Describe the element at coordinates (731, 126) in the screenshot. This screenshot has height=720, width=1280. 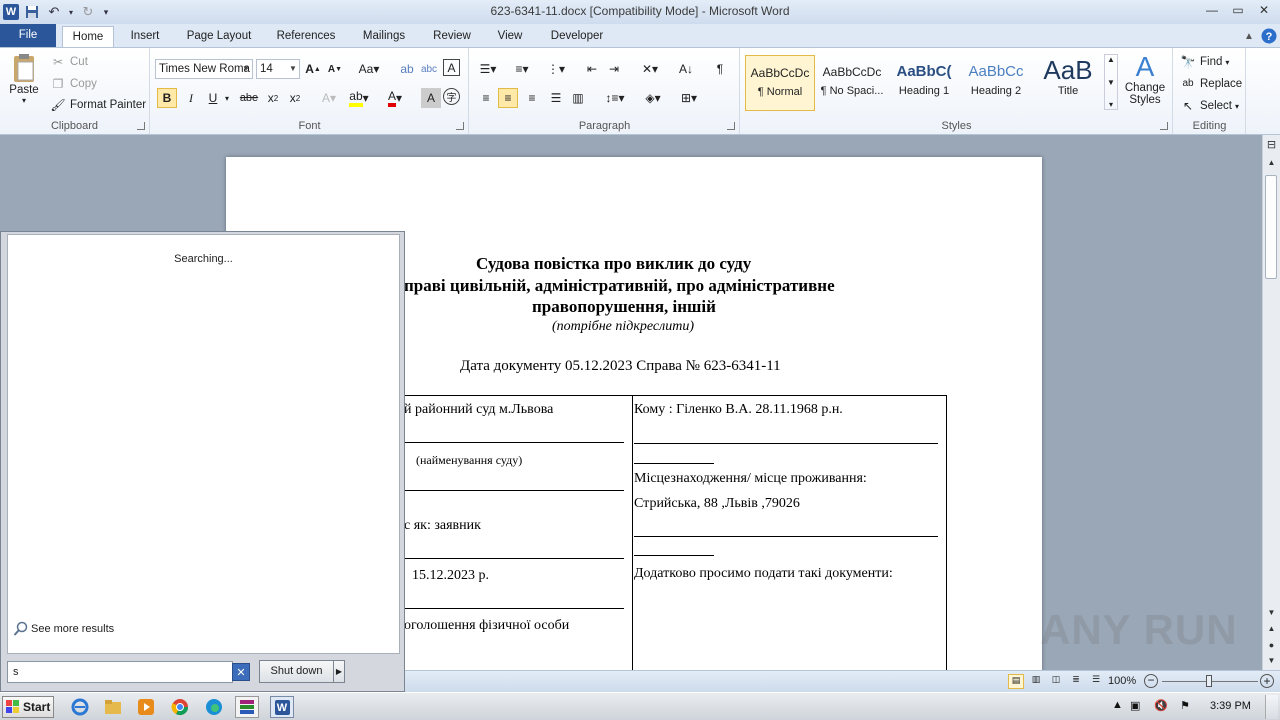
I see `paragraph-launcher-icon` at that location.